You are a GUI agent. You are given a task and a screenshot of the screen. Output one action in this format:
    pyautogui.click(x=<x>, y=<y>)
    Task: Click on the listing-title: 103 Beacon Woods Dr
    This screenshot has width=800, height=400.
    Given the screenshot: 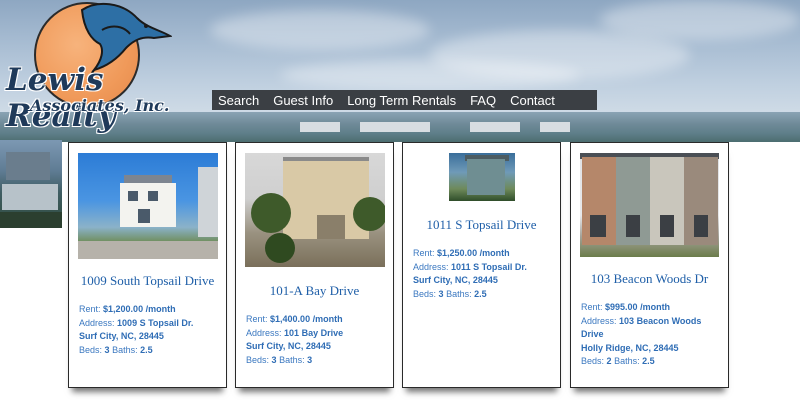 What is the action you would take?
    pyautogui.click(x=649, y=279)
    